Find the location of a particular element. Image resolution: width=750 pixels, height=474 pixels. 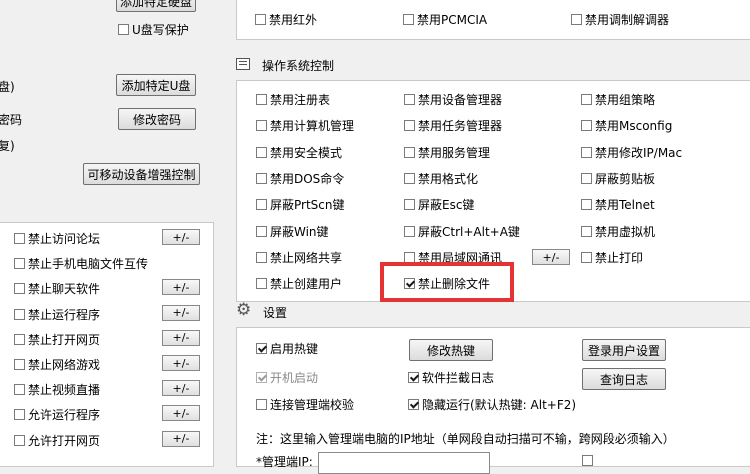

add-specific-disk-button: 添加特定硬盘 is located at coordinates (156, 6).